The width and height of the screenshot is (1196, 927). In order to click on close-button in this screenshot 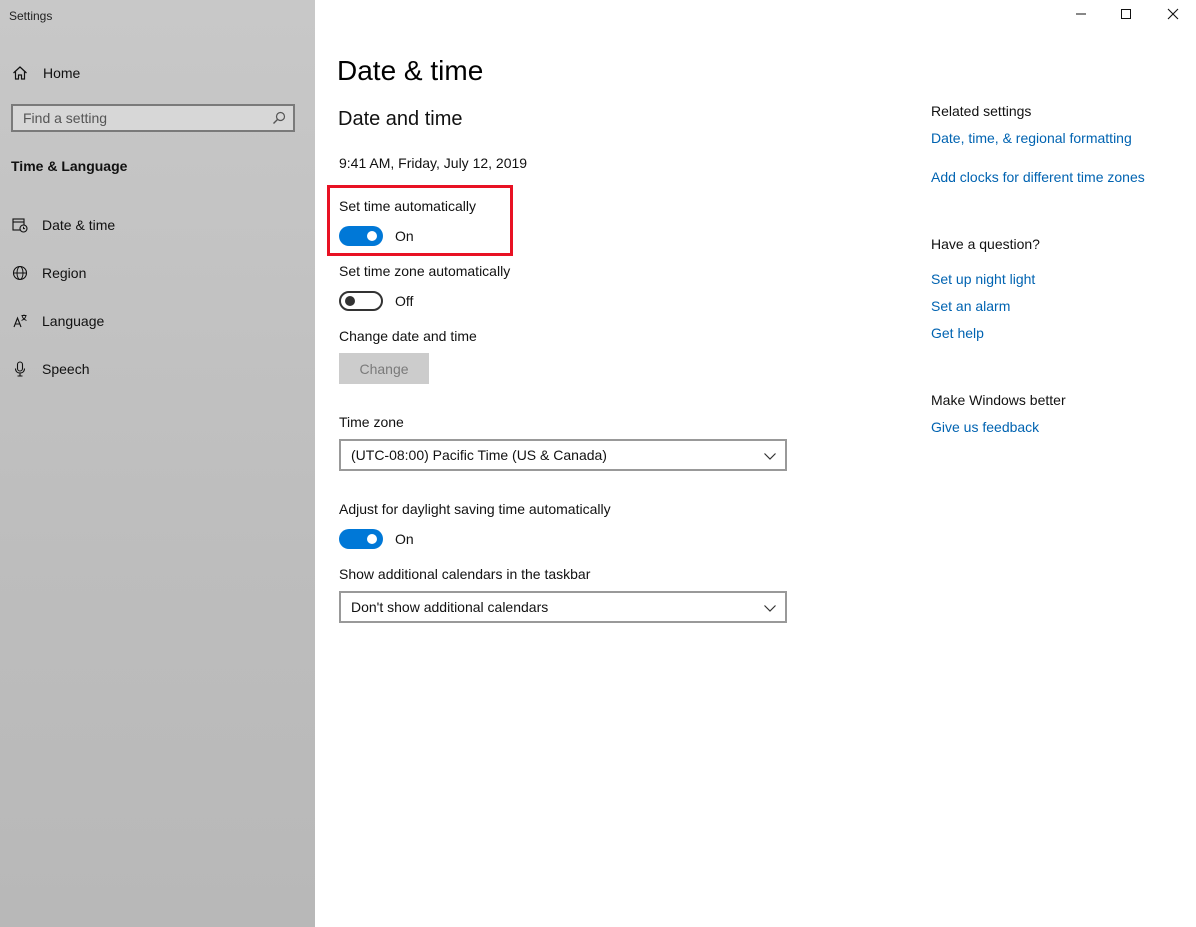, I will do `click(1173, 16)`.